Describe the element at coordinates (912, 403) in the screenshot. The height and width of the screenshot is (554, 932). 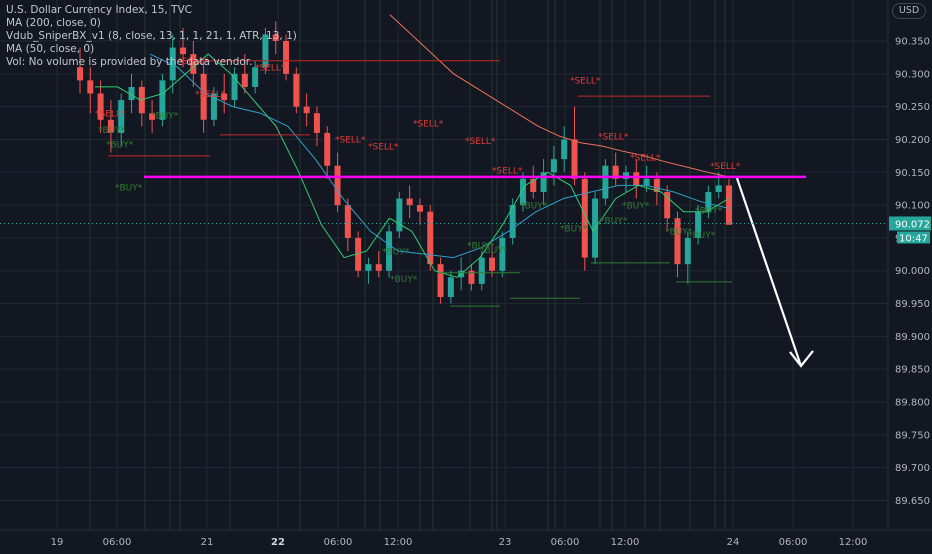
I see `price-tick-label: 89.800` at that location.